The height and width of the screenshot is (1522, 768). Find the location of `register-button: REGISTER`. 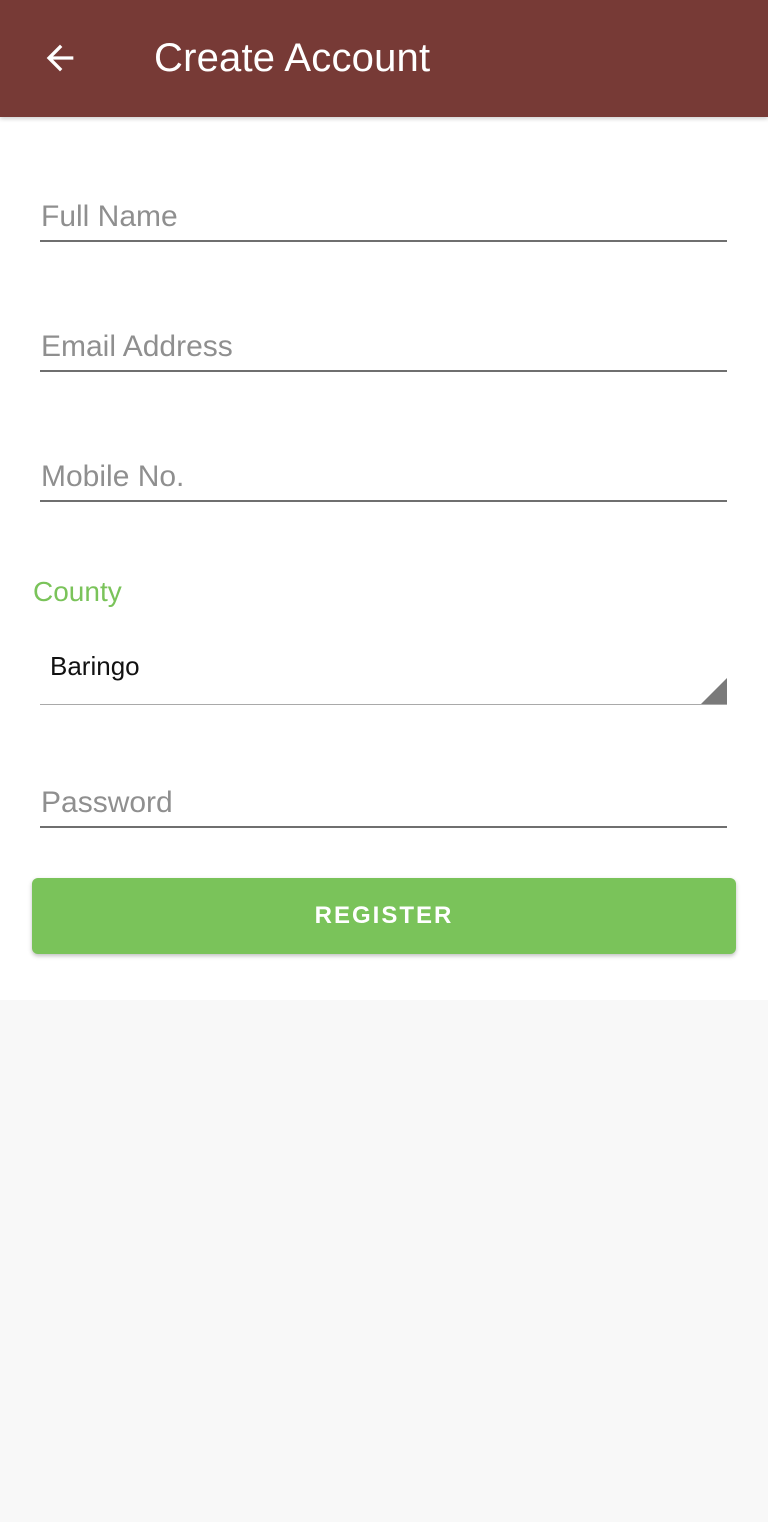

register-button: REGISTER is located at coordinates (384, 916).